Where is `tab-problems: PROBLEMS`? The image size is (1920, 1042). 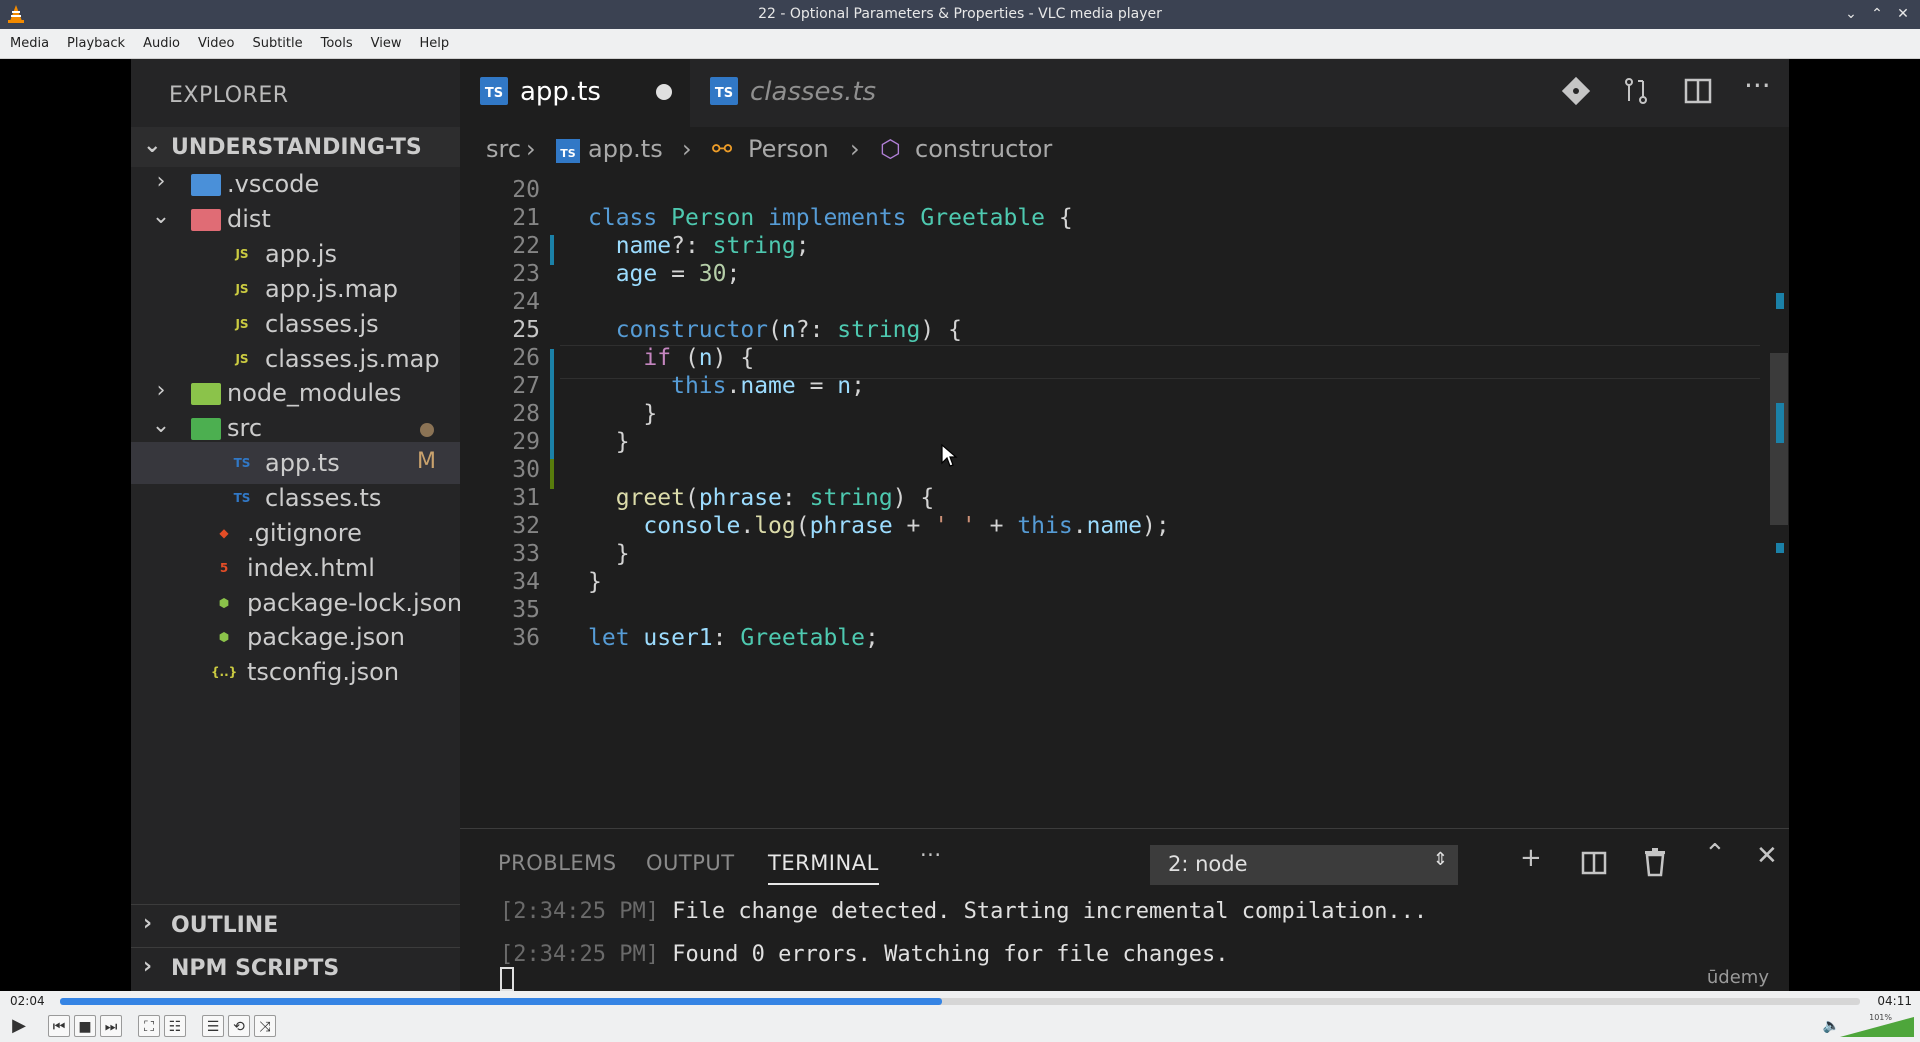
tab-problems: PROBLEMS is located at coordinates (557, 863).